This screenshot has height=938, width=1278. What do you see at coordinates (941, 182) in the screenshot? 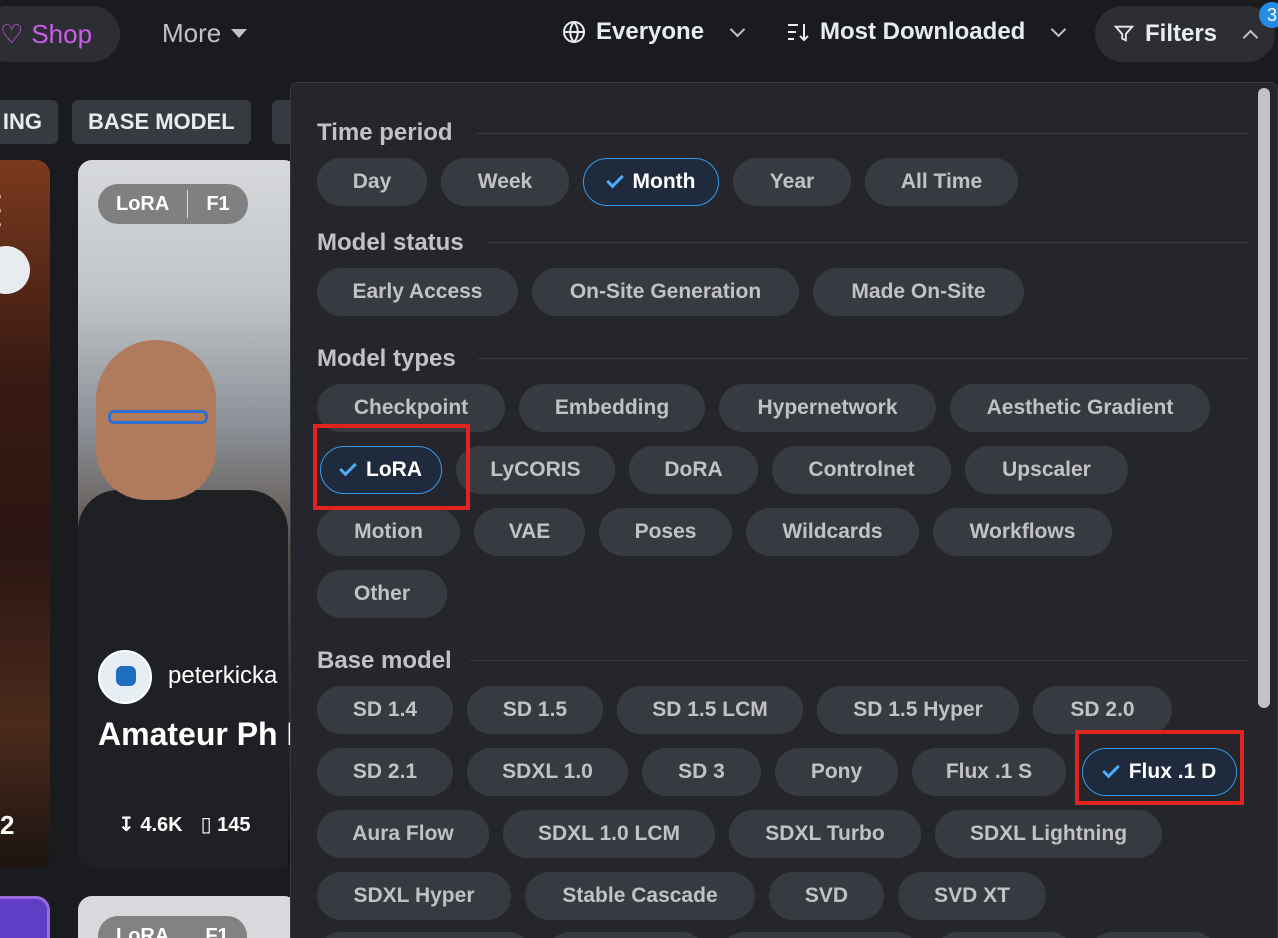
I see `time-chip-all-time: All Time` at bounding box center [941, 182].